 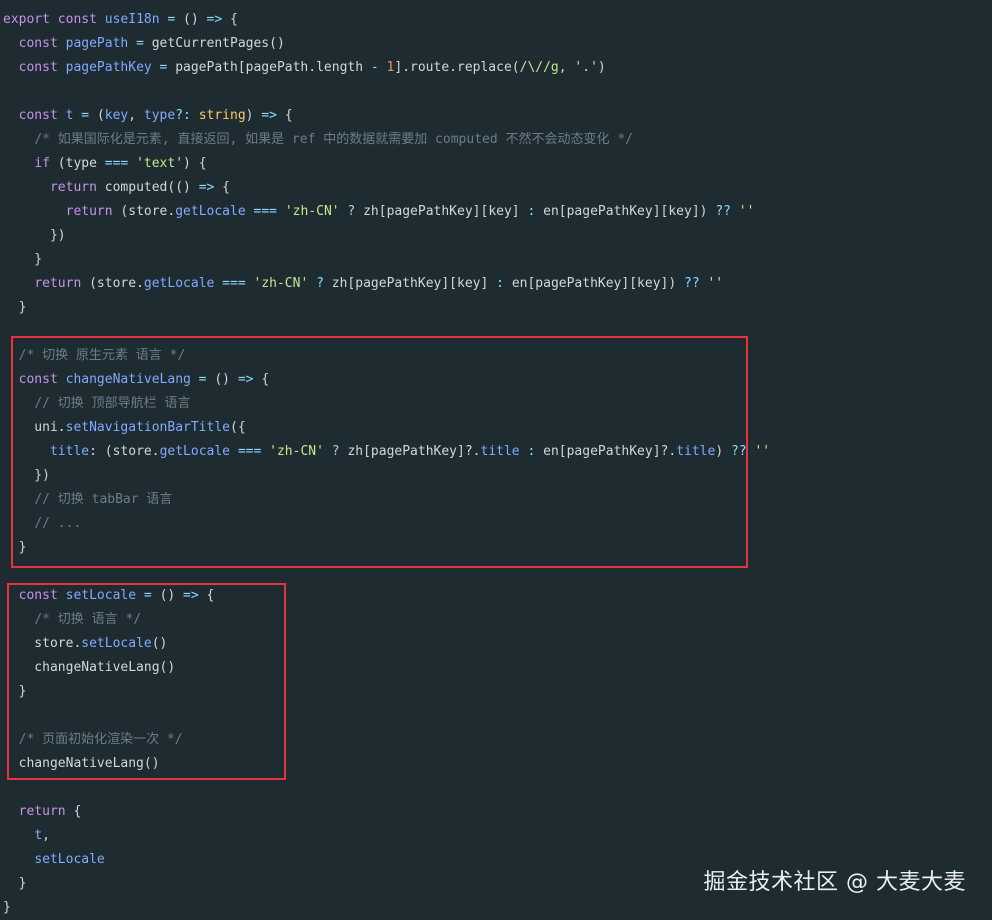 What do you see at coordinates (97, 43) in the screenshot?
I see `code-token: pagePath` at bounding box center [97, 43].